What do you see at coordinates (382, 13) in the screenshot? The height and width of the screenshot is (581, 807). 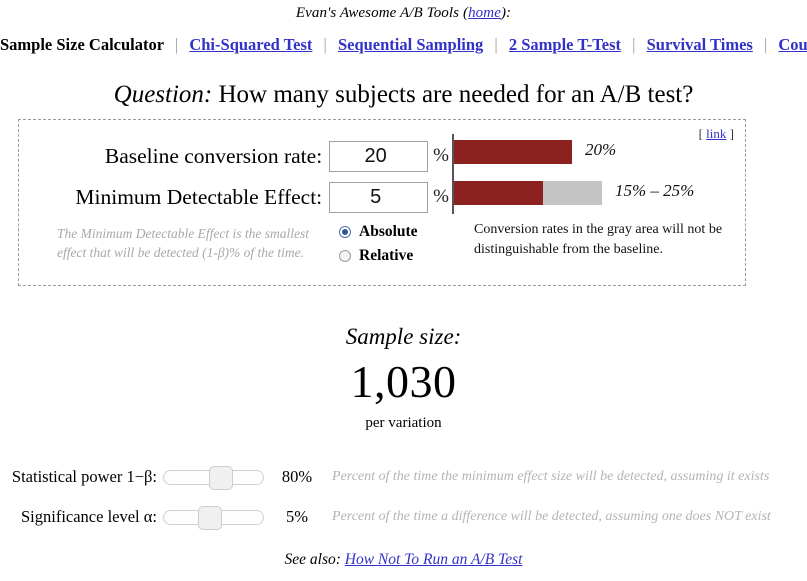 I see `site-title-prefix: Evan's Awesome A/B Tools (` at bounding box center [382, 13].